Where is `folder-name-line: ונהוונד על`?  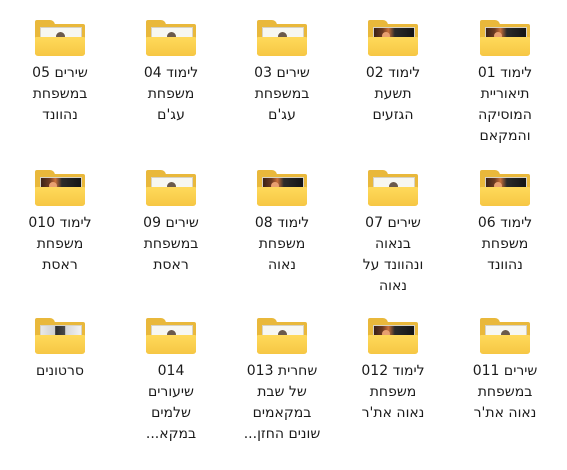
folder-name-line: ונהוונד על is located at coordinates (393, 265).